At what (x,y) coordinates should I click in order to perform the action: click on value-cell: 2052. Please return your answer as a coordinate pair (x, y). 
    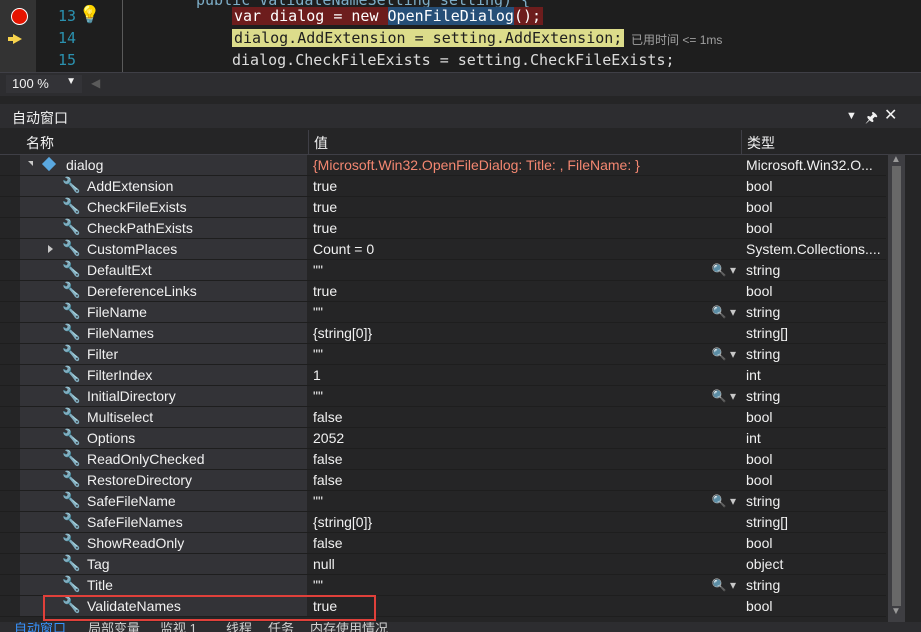
    Looking at the image, I should click on (524, 438).